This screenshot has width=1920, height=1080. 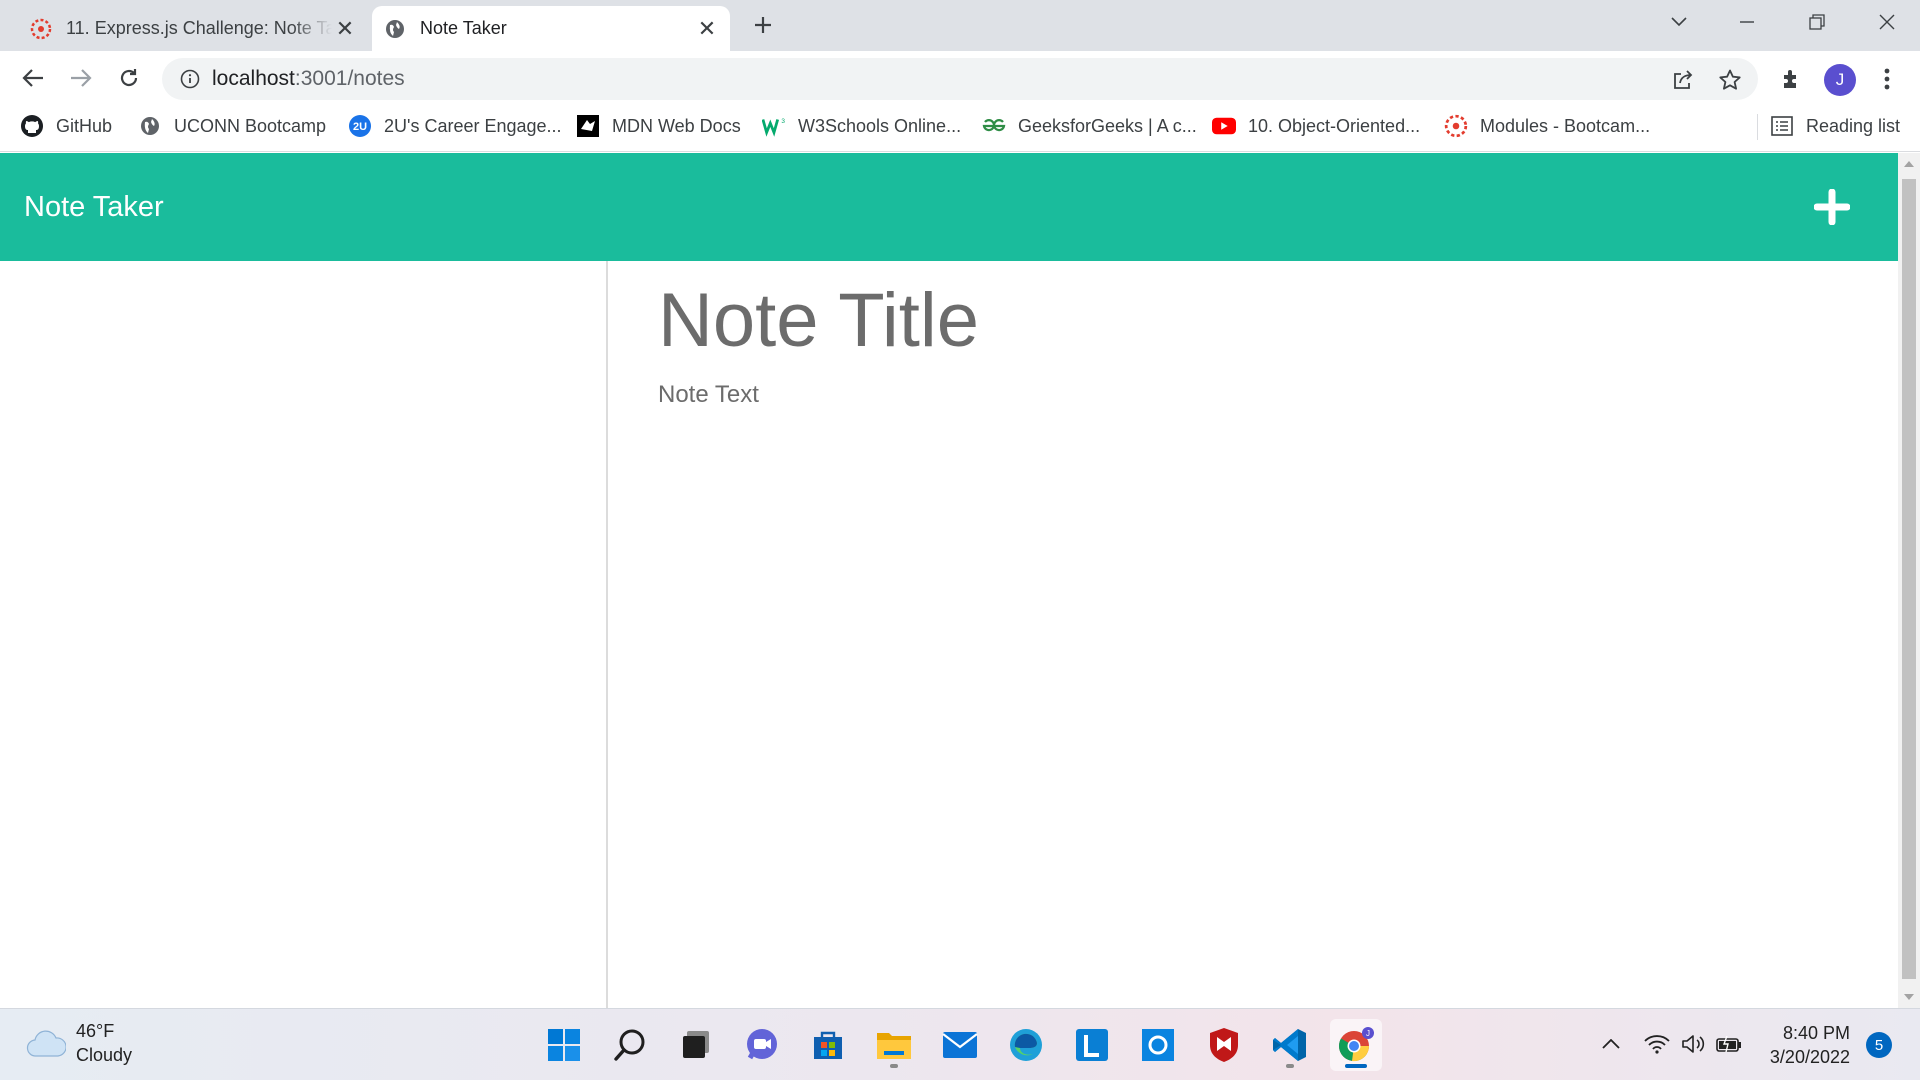 What do you see at coordinates (81, 78) in the screenshot?
I see `forward-icon` at bounding box center [81, 78].